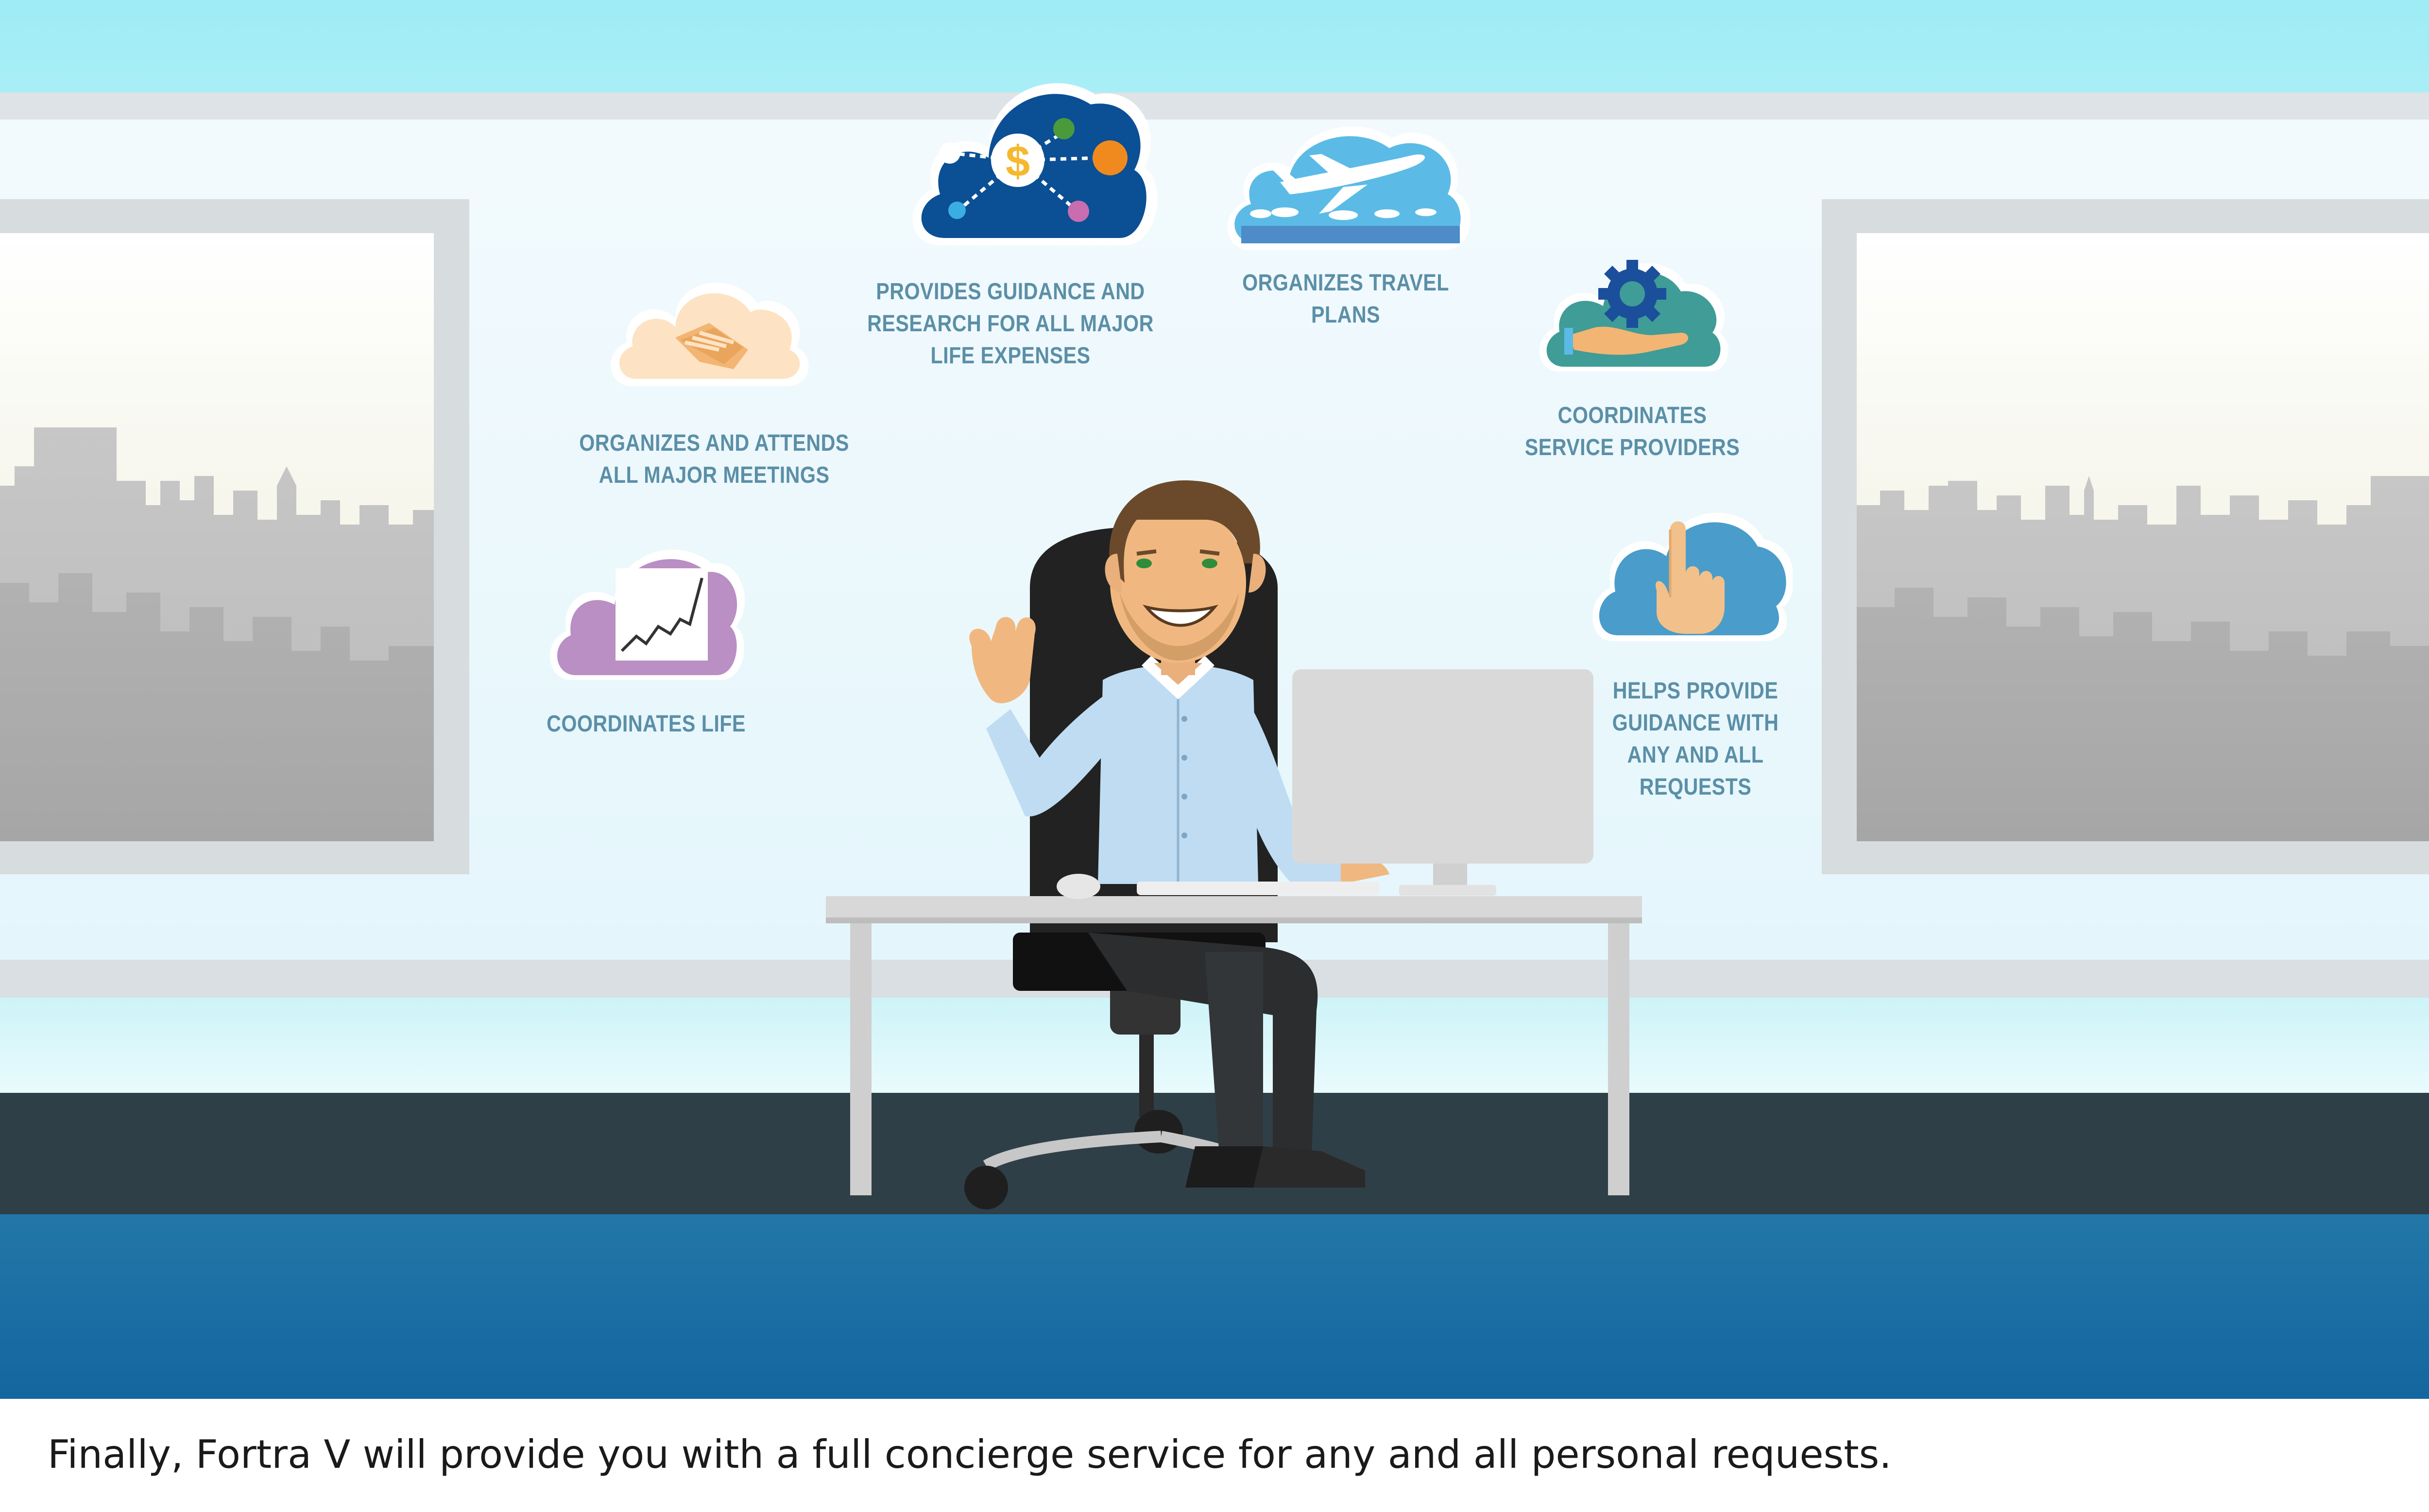 The image size is (2429, 1512). Describe the element at coordinates (1632, 431) in the screenshot. I see `label-providers: COORDINATES SERVICE PROVIDERS` at that location.